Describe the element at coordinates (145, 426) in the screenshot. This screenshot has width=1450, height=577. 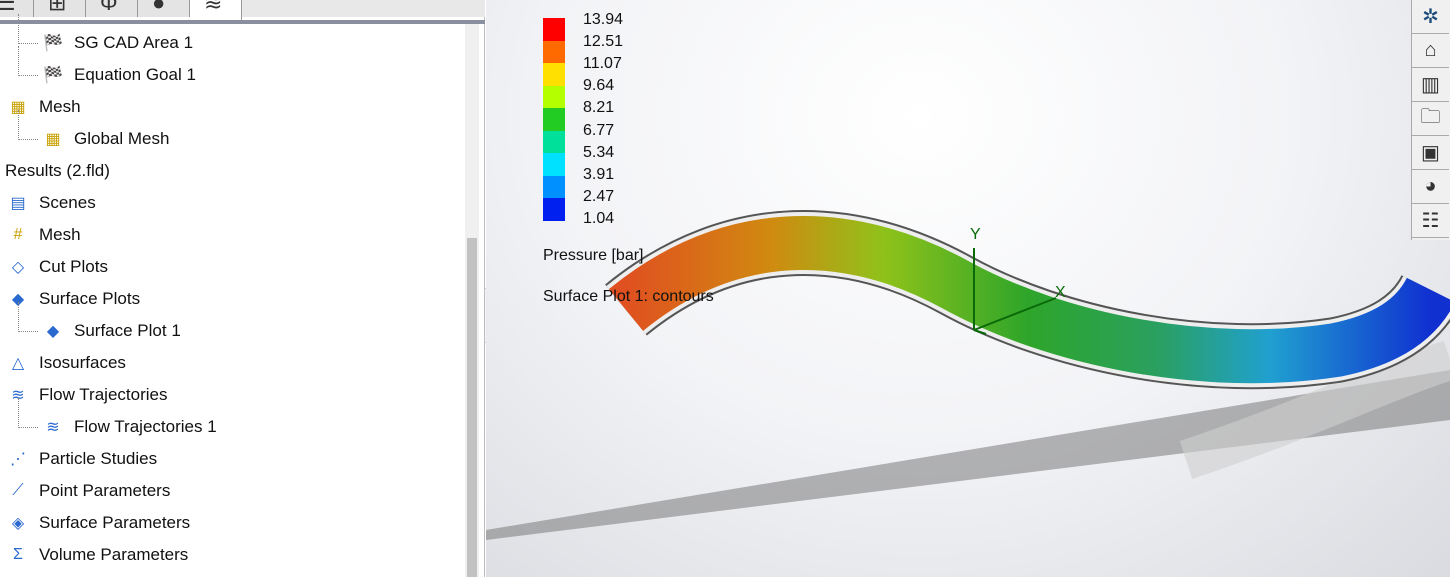
I see `tree-item-label: Flow Trajectories 1` at that location.